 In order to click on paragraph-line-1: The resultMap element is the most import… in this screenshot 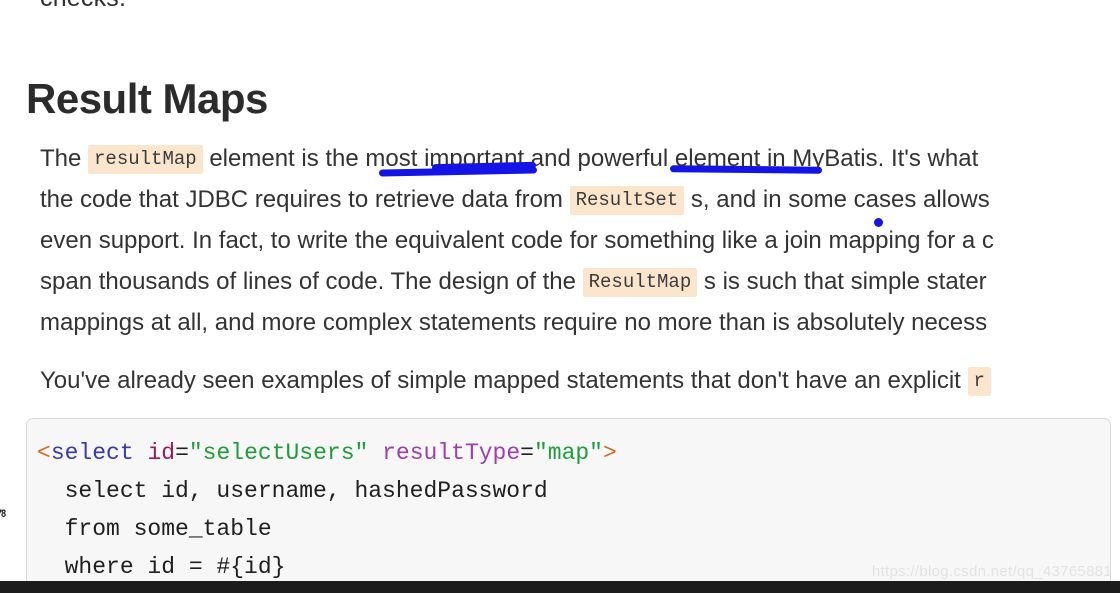, I will do `click(580, 158)`.